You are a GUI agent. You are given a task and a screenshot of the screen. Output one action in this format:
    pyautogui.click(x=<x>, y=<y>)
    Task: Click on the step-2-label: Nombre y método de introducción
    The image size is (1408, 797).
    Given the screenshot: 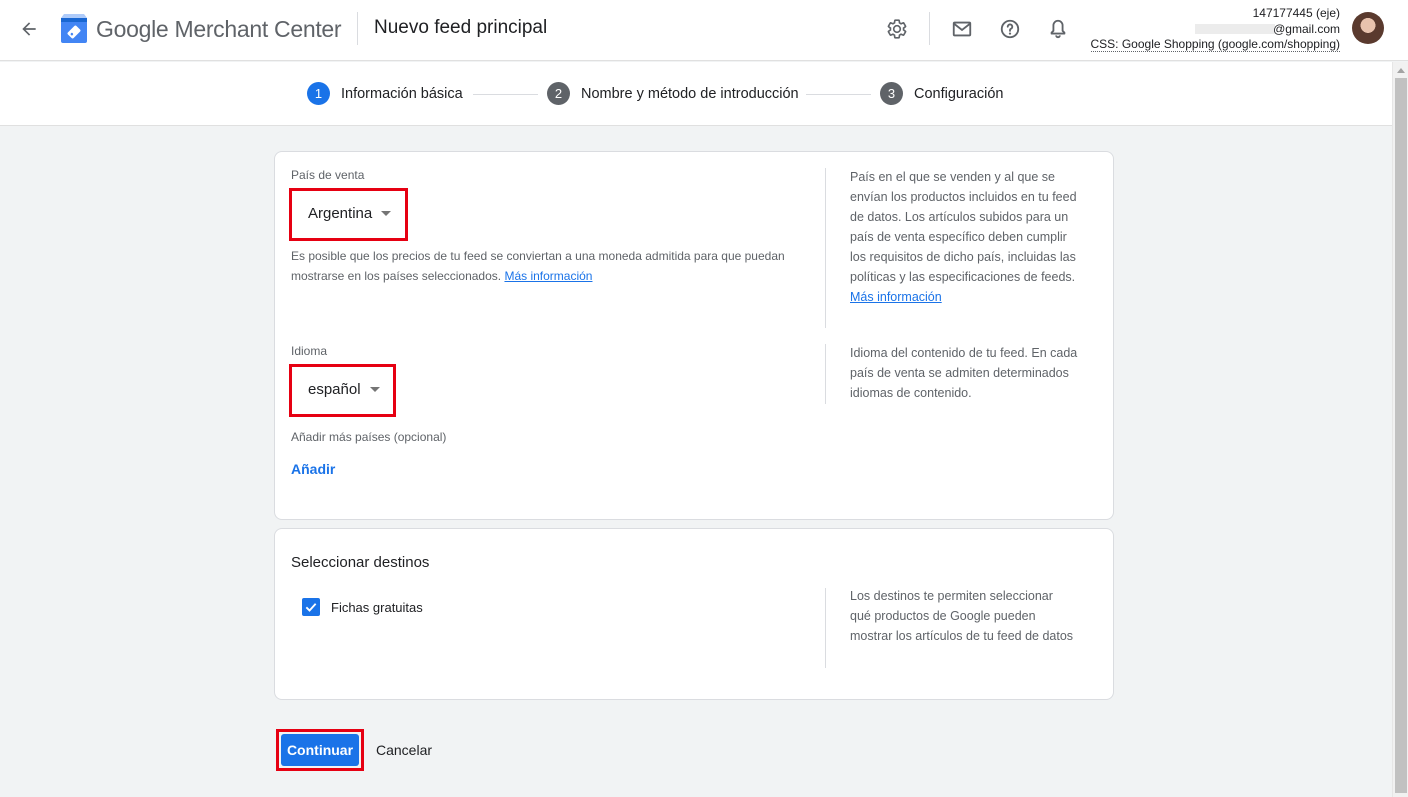 What is the action you would take?
    pyautogui.click(x=690, y=93)
    